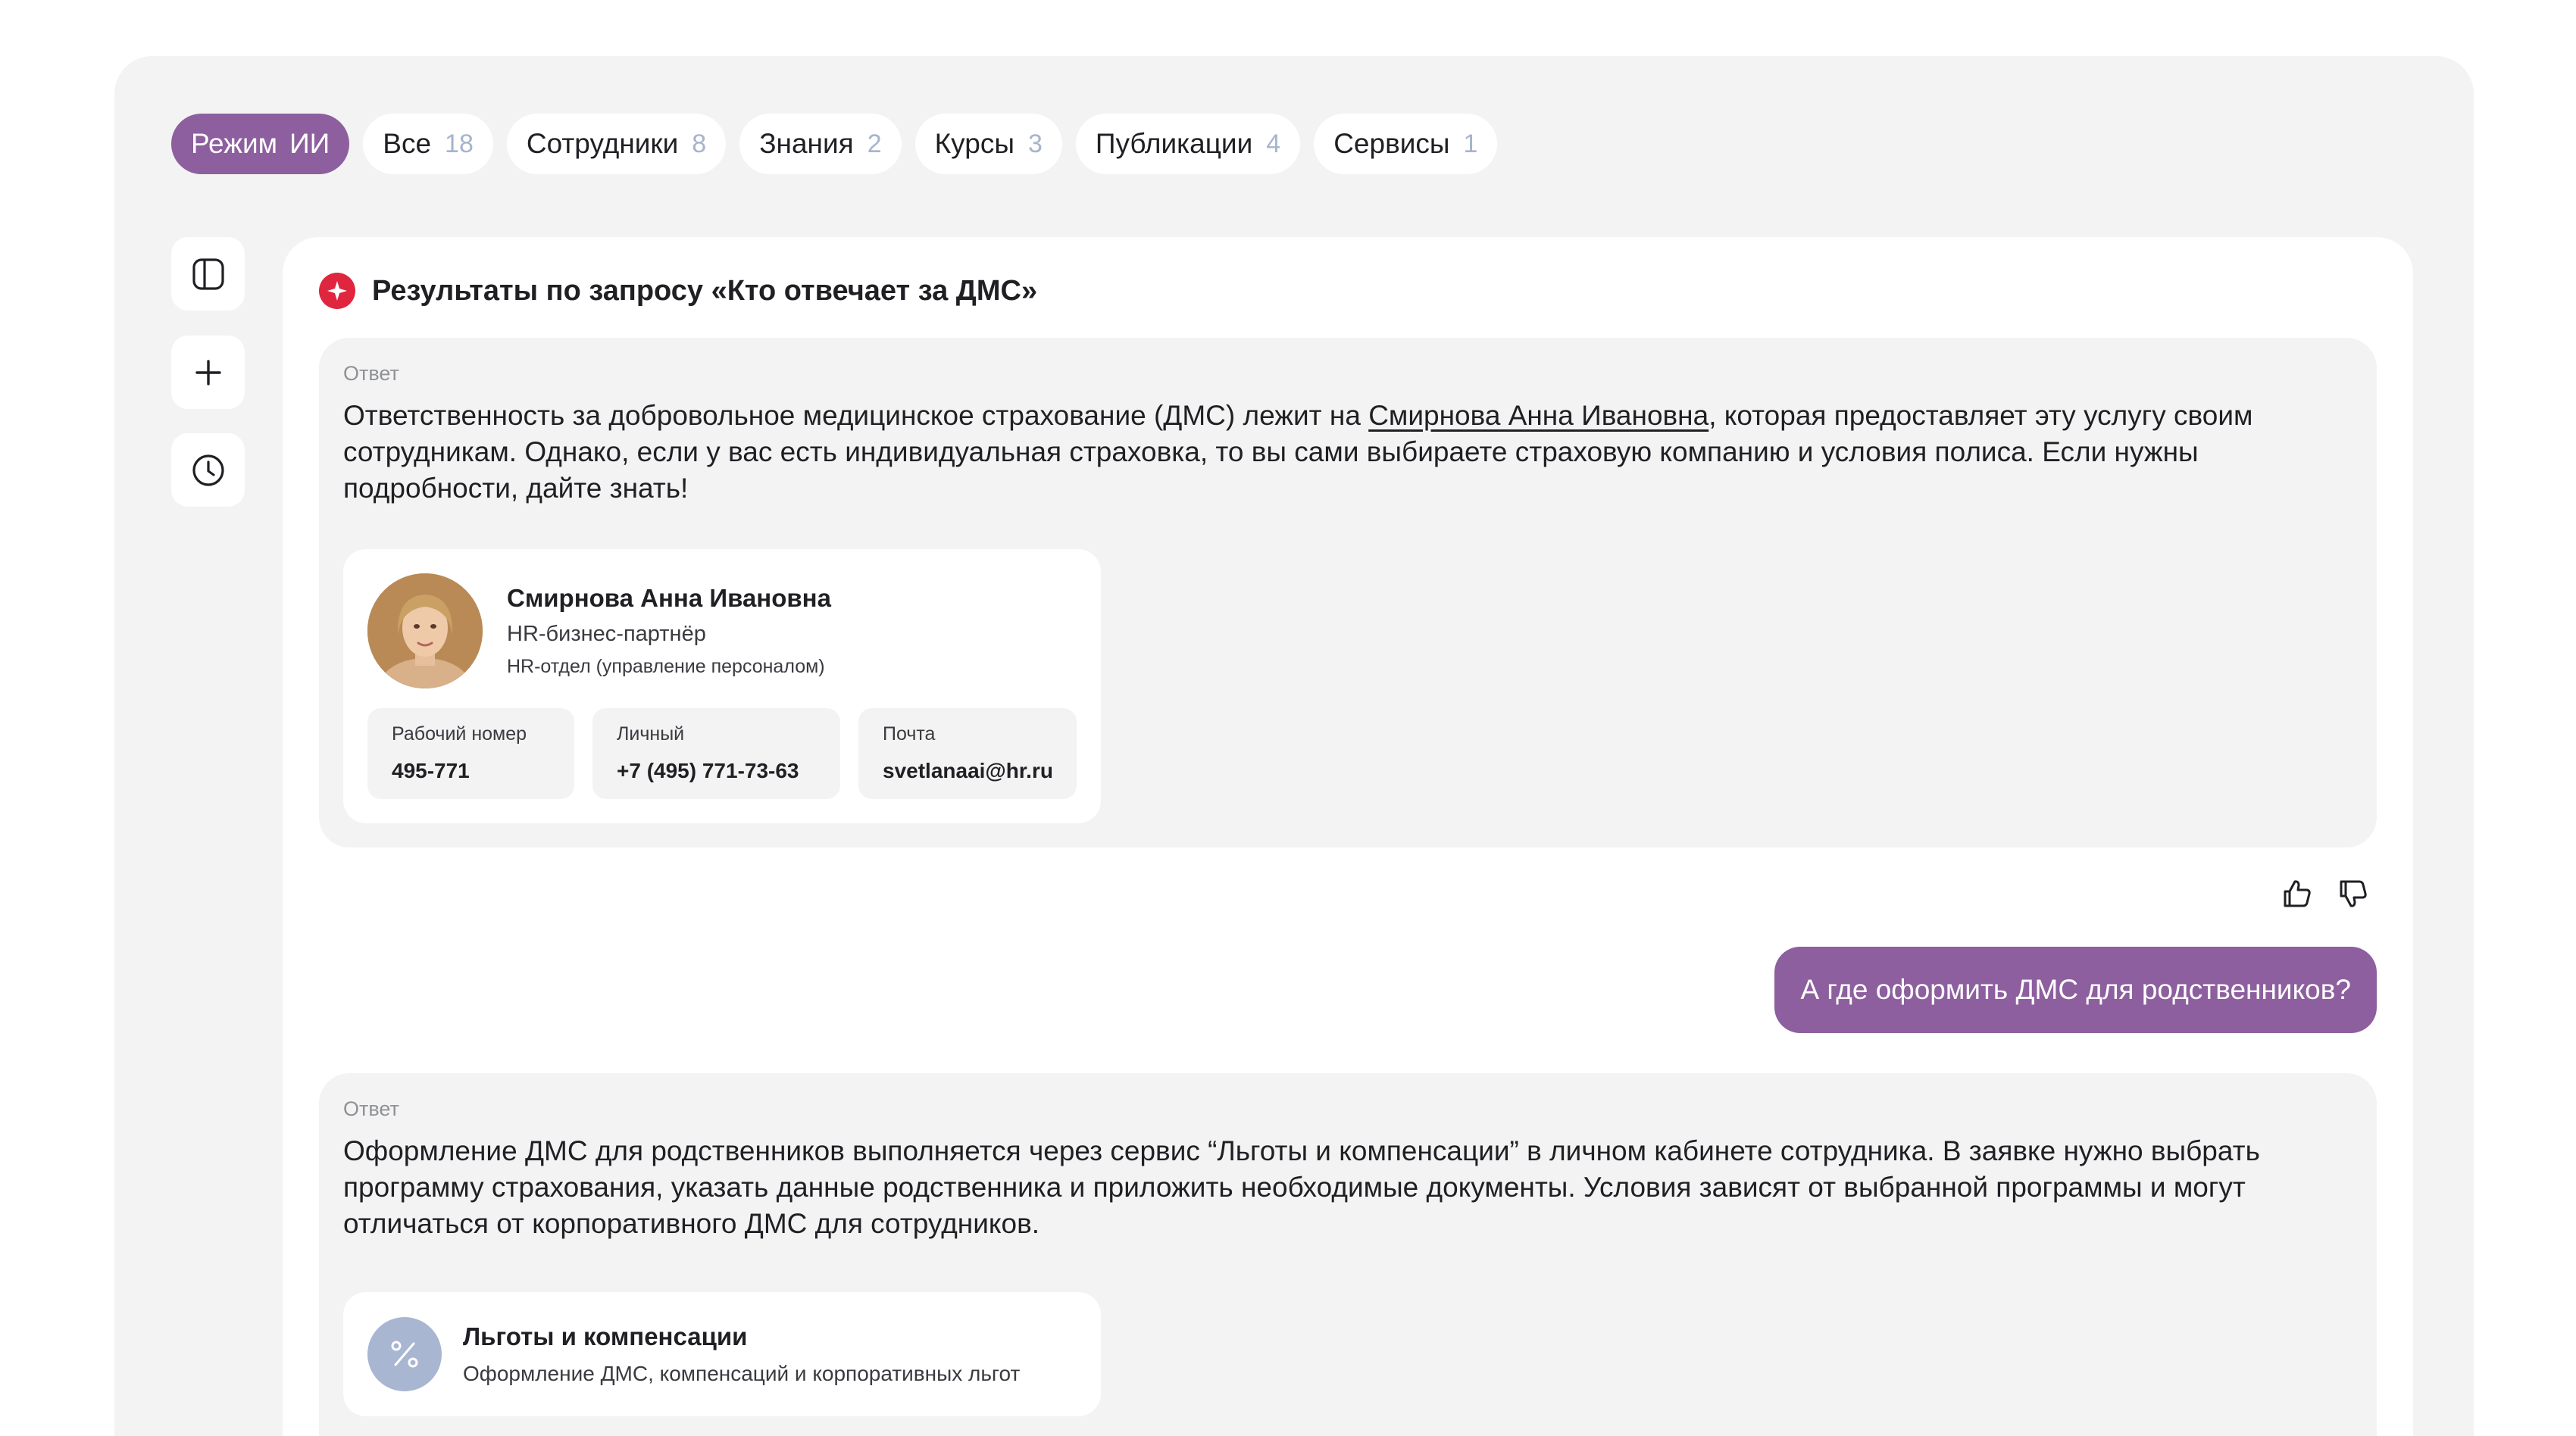 The width and height of the screenshot is (2576, 1436). What do you see at coordinates (968, 770) in the screenshot?
I see `contact-value: svetlanaai@hr.ru` at bounding box center [968, 770].